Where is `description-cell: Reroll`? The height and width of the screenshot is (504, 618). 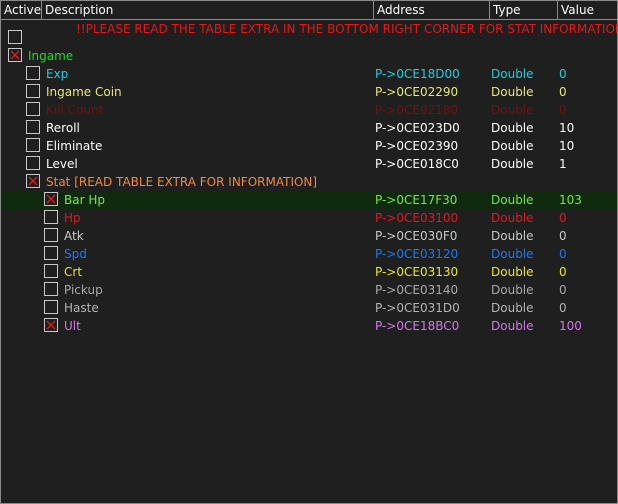 description-cell: Reroll is located at coordinates (63, 128).